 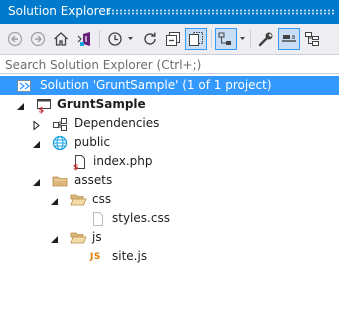 What do you see at coordinates (169, 142) in the screenshot?
I see `tree-item-public: public` at bounding box center [169, 142].